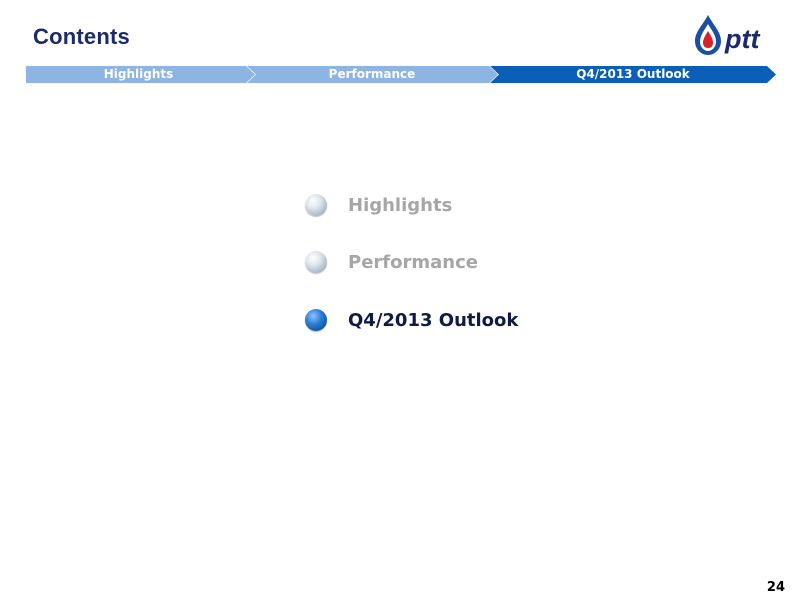 This screenshot has height=600, width=800. I want to click on contents-item-label: Q4/2013 Outlook, so click(433, 320).